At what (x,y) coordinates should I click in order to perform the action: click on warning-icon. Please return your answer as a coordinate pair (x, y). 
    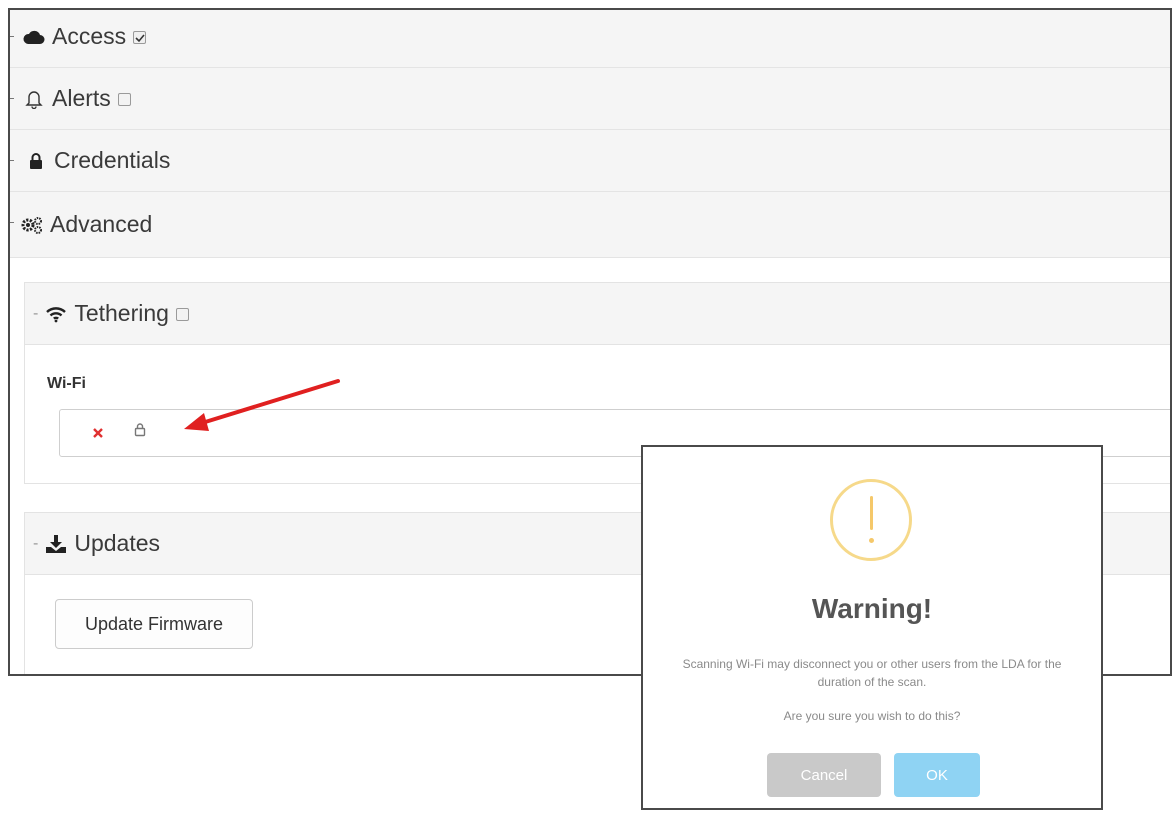
    Looking at the image, I should click on (871, 520).